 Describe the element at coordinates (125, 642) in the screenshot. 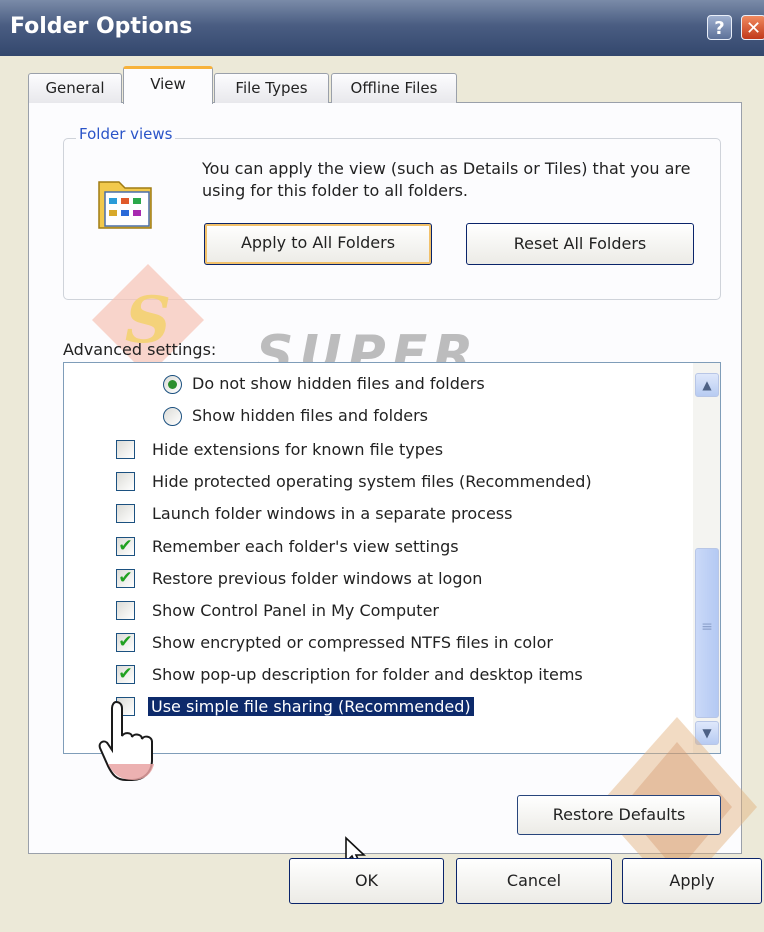

I see `checkbox-show-encrypted-in-color: ✔` at that location.